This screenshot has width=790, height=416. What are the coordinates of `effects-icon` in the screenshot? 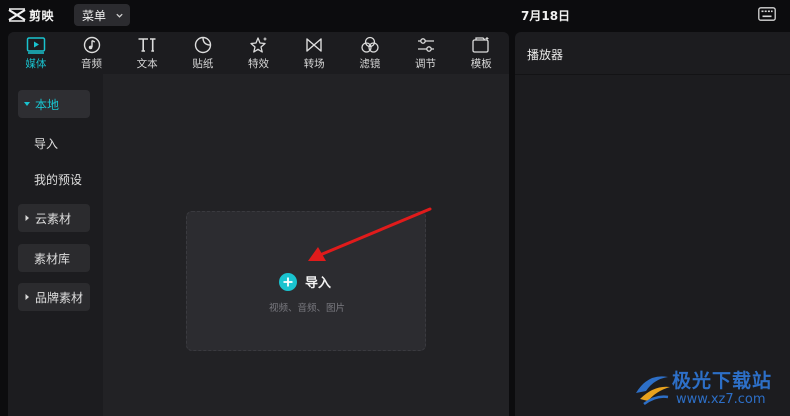 It's located at (258, 45).